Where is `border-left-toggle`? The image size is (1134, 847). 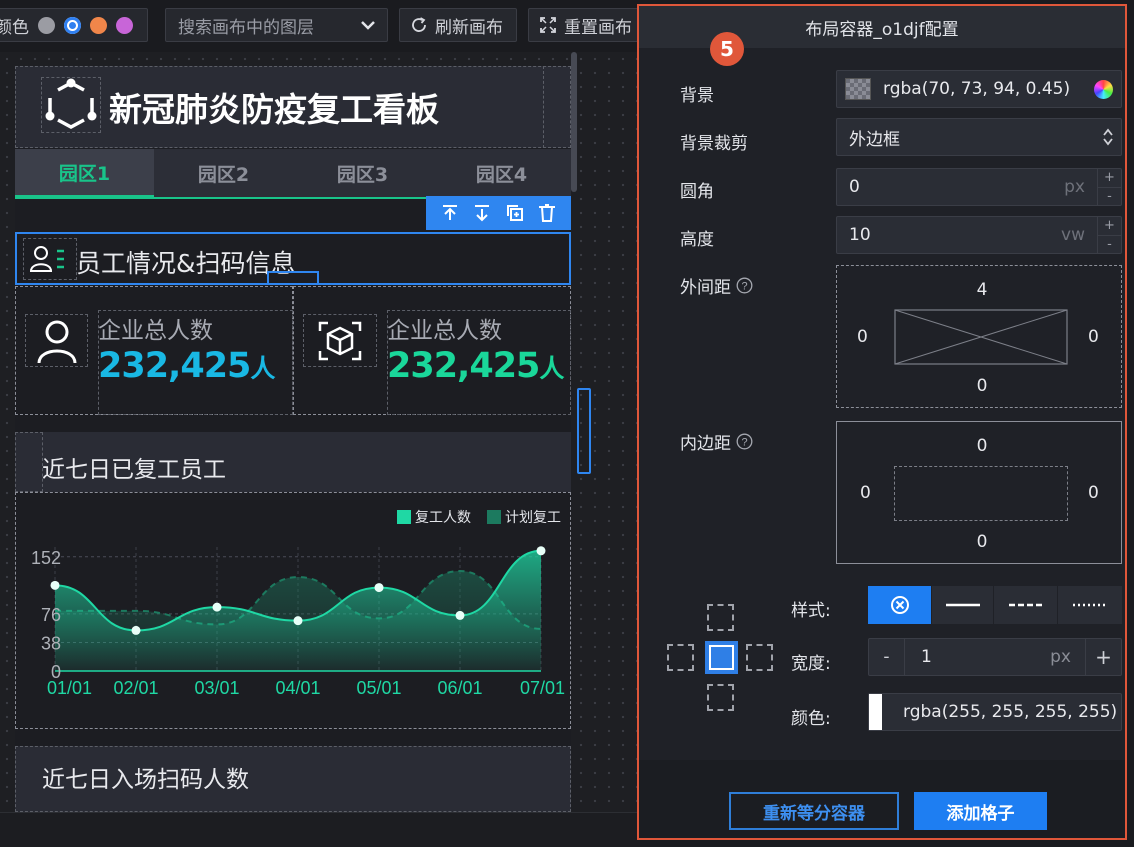 border-left-toggle is located at coordinates (680, 657).